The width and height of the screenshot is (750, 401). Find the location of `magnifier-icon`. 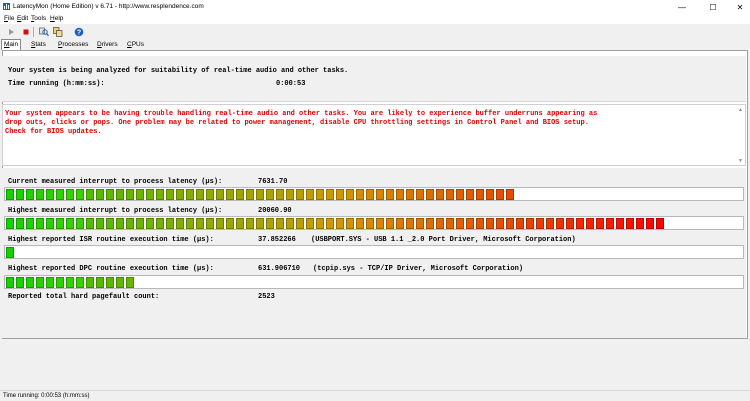

magnifier-icon is located at coordinates (44, 32).